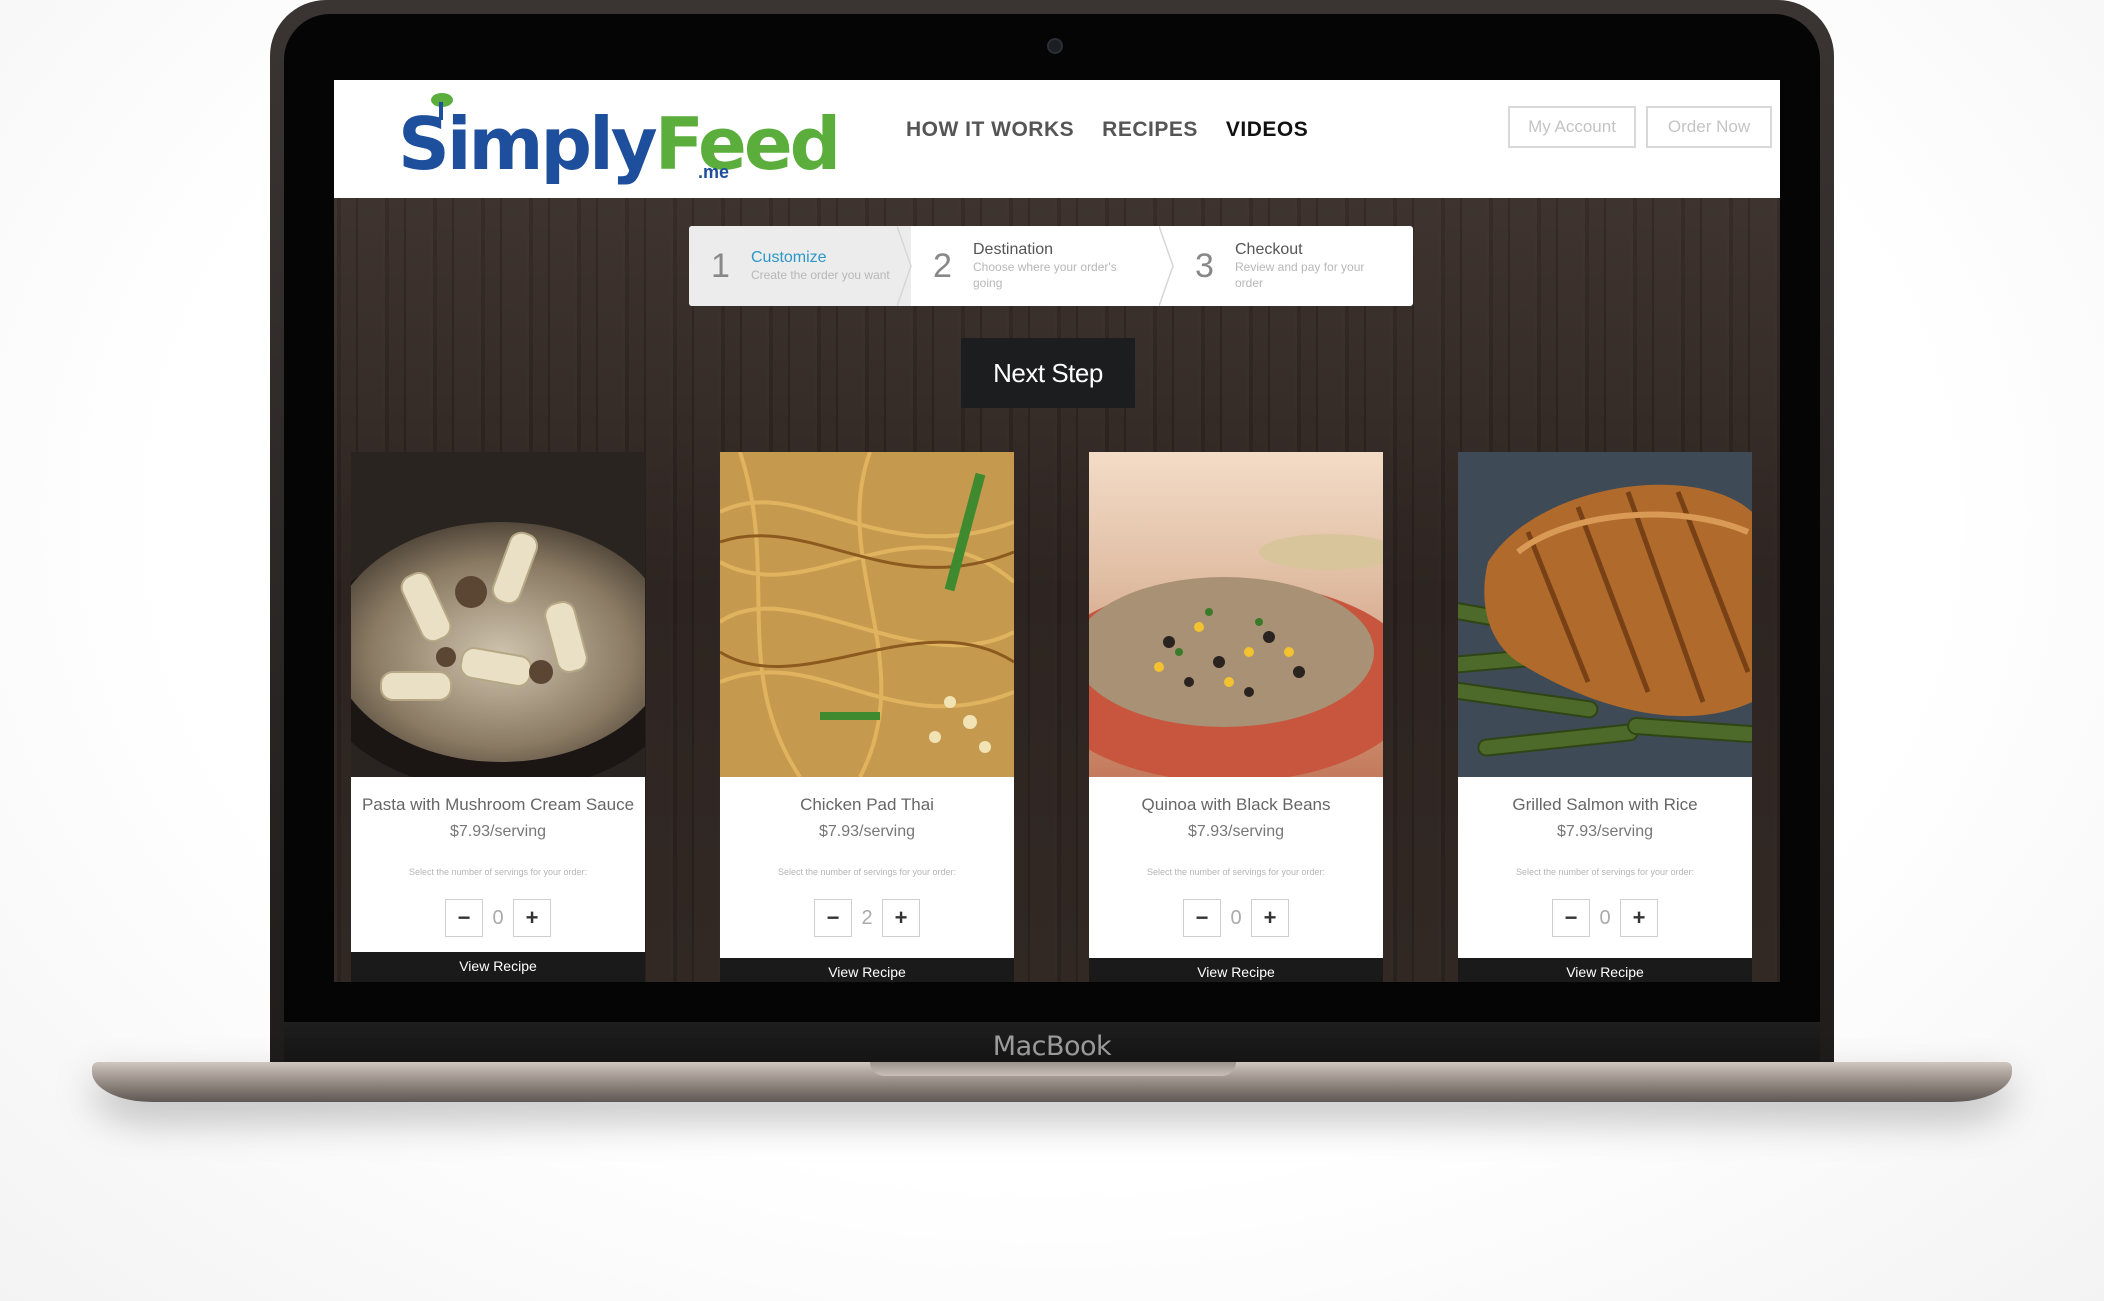 The image size is (2104, 1301). What do you see at coordinates (789, 257) in the screenshot?
I see `step-title: Customize` at bounding box center [789, 257].